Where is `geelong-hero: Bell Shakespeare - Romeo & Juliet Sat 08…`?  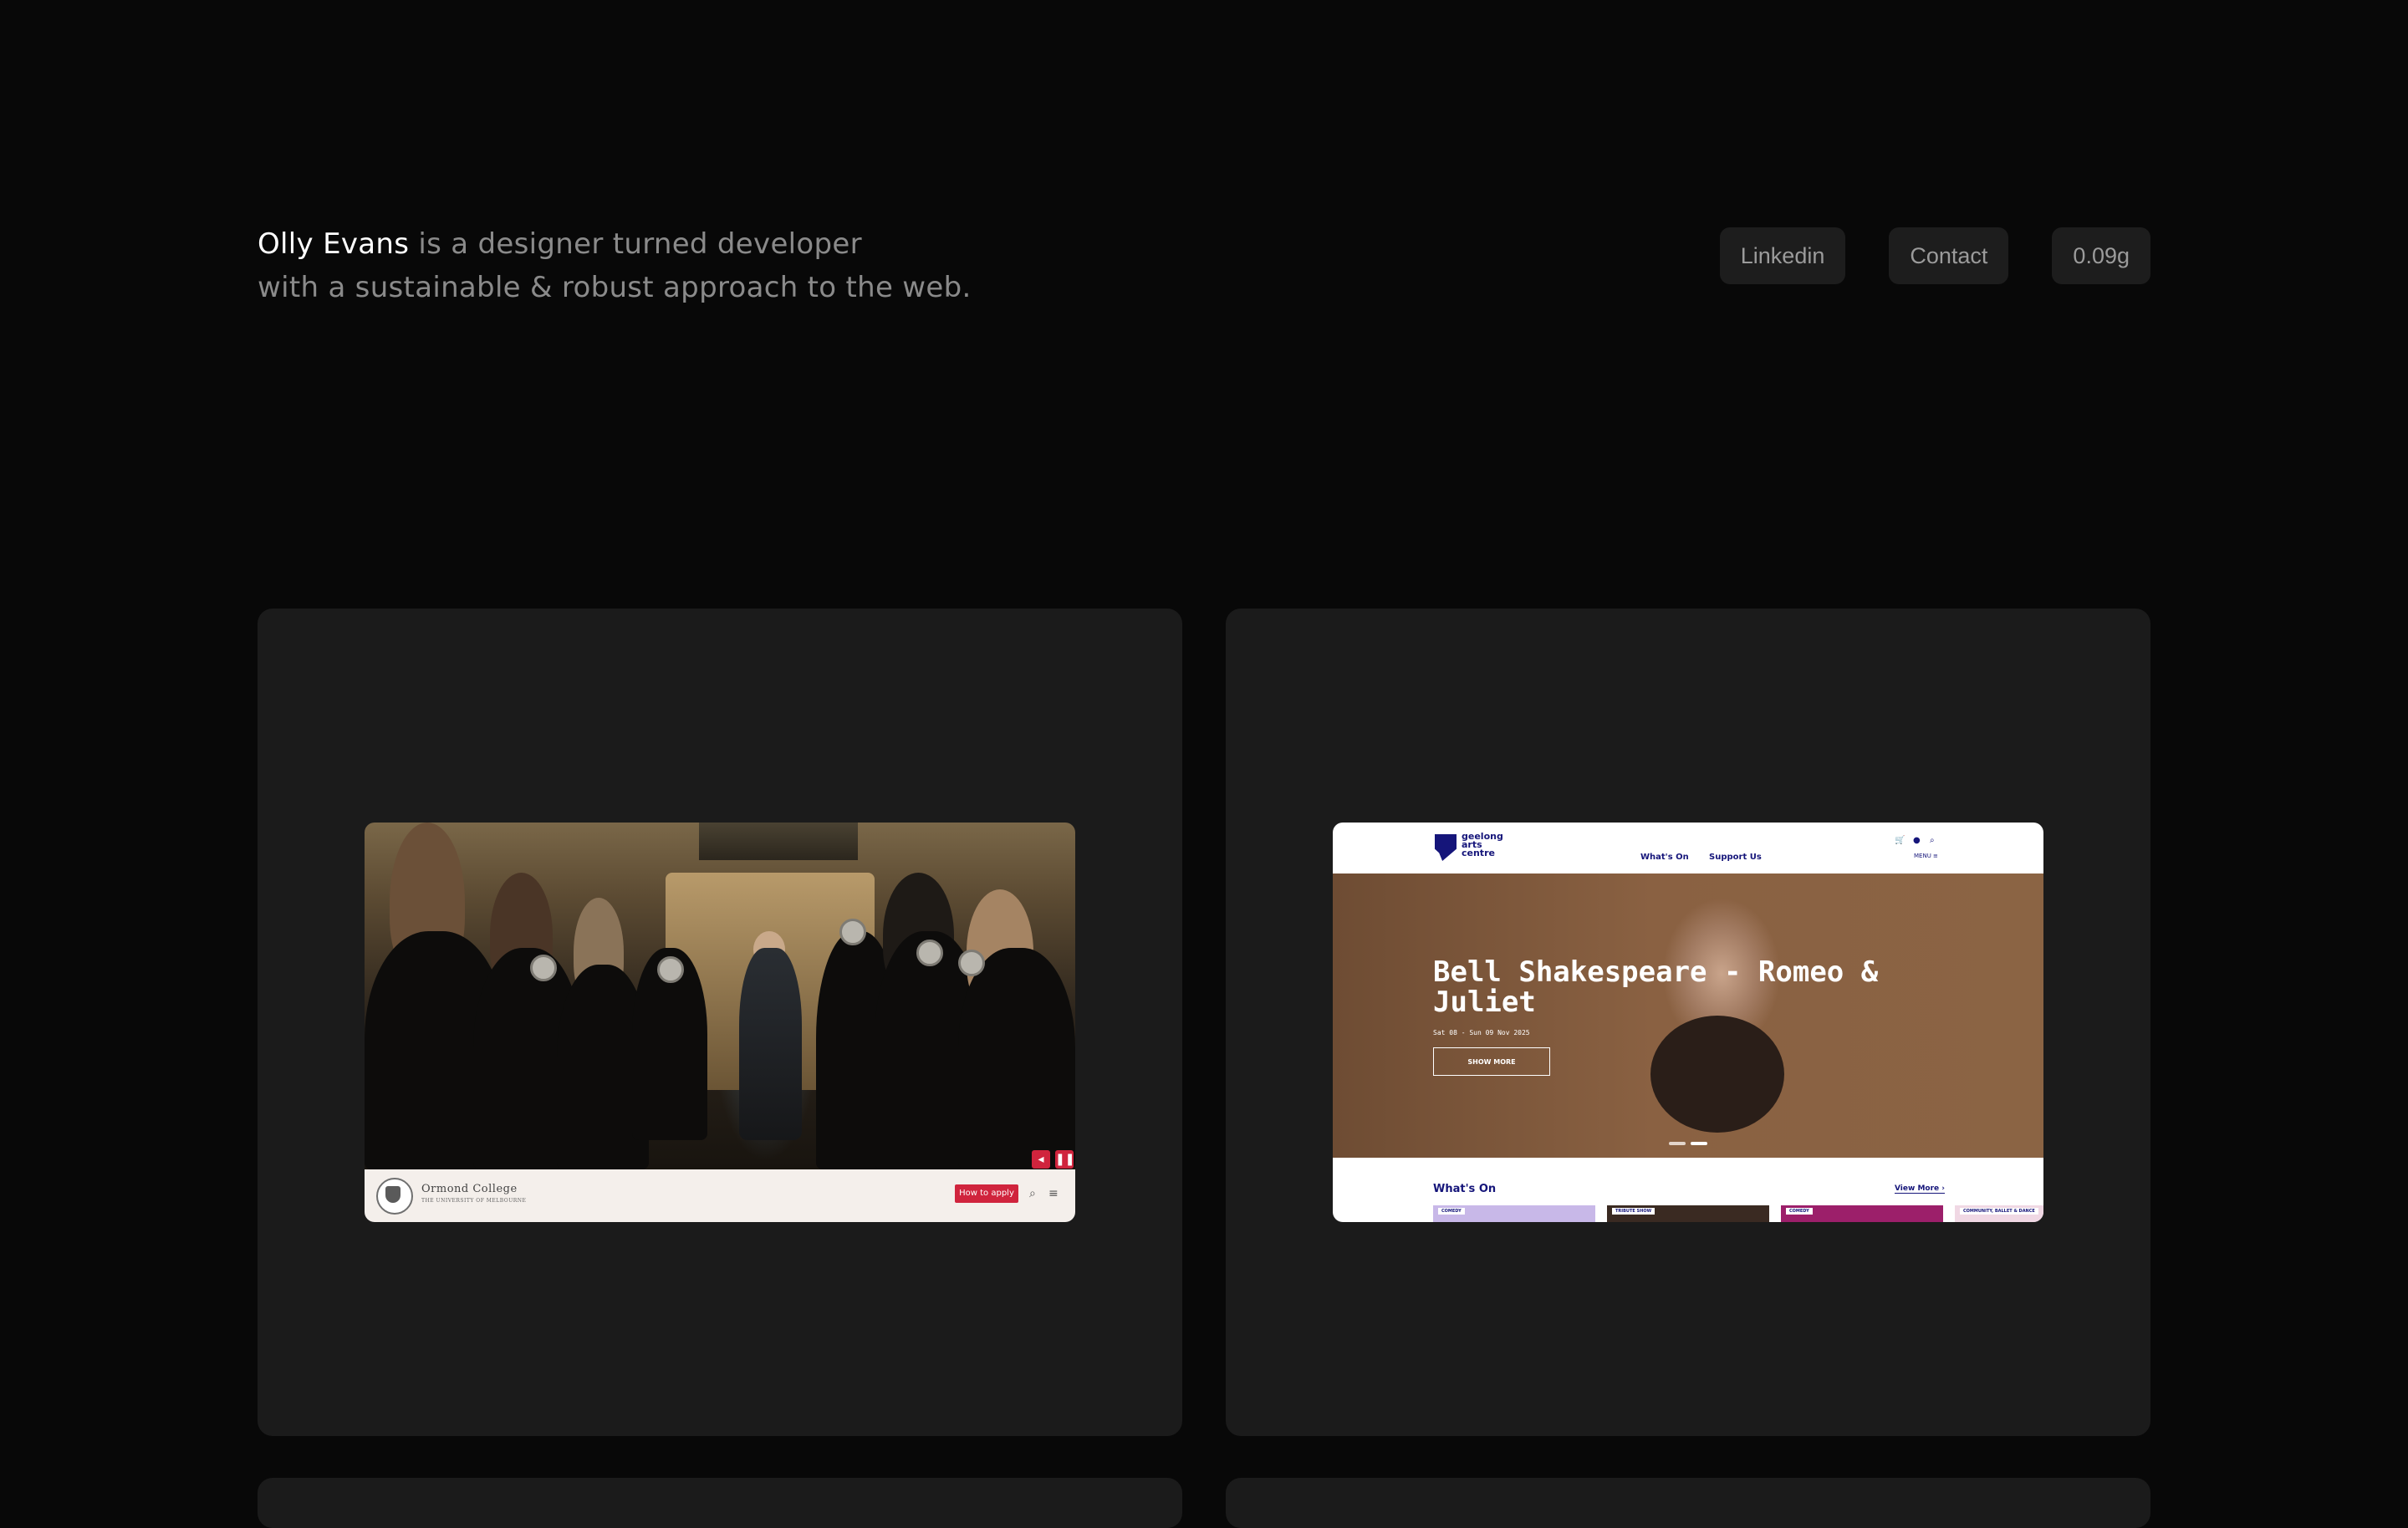
geelong-hero: Bell Shakespeare - Romeo & Juliet Sat 08… is located at coordinates (1688, 1016).